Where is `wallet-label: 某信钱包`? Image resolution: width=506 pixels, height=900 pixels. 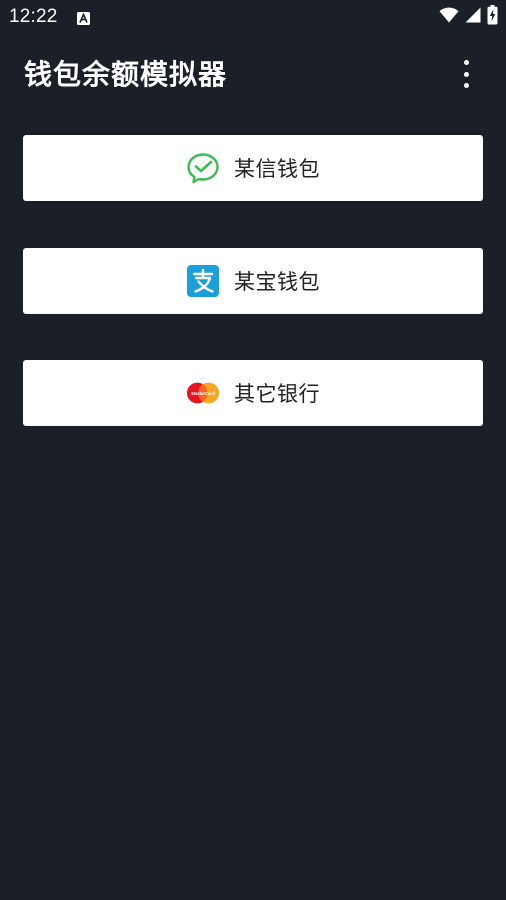 wallet-label: 某信钱包 is located at coordinates (277, 169).